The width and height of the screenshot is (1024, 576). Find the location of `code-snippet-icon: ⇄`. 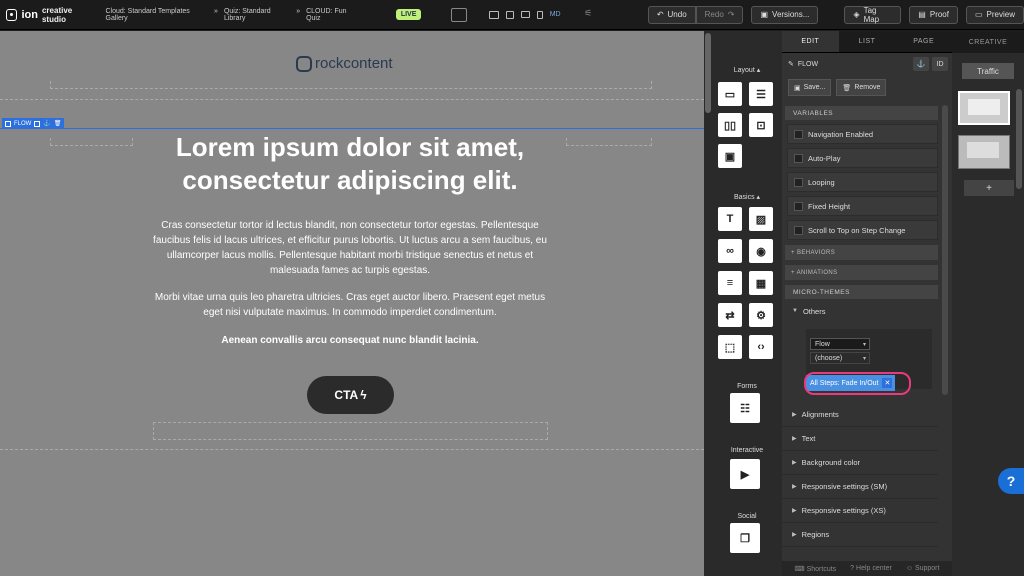

code-snippet-icon: ⇄ is located at coordinates (730, 315).